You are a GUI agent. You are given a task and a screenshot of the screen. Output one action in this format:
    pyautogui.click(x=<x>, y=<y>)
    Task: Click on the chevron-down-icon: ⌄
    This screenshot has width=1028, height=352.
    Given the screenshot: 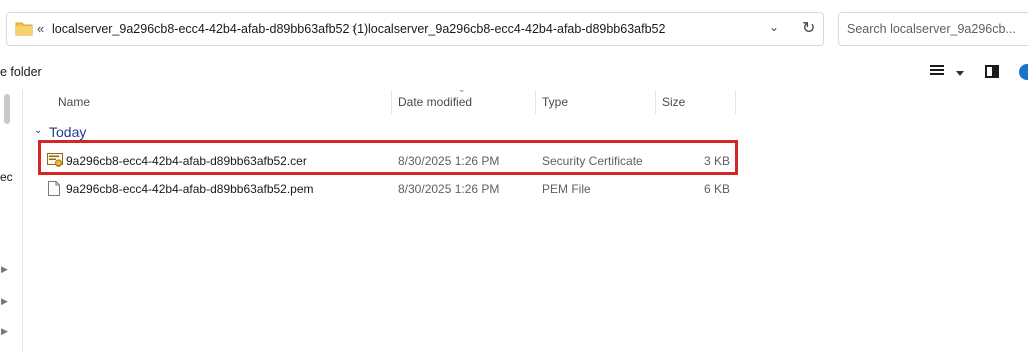 What is the action you would take?
    pyautogui.click(x=774, y=27)
    